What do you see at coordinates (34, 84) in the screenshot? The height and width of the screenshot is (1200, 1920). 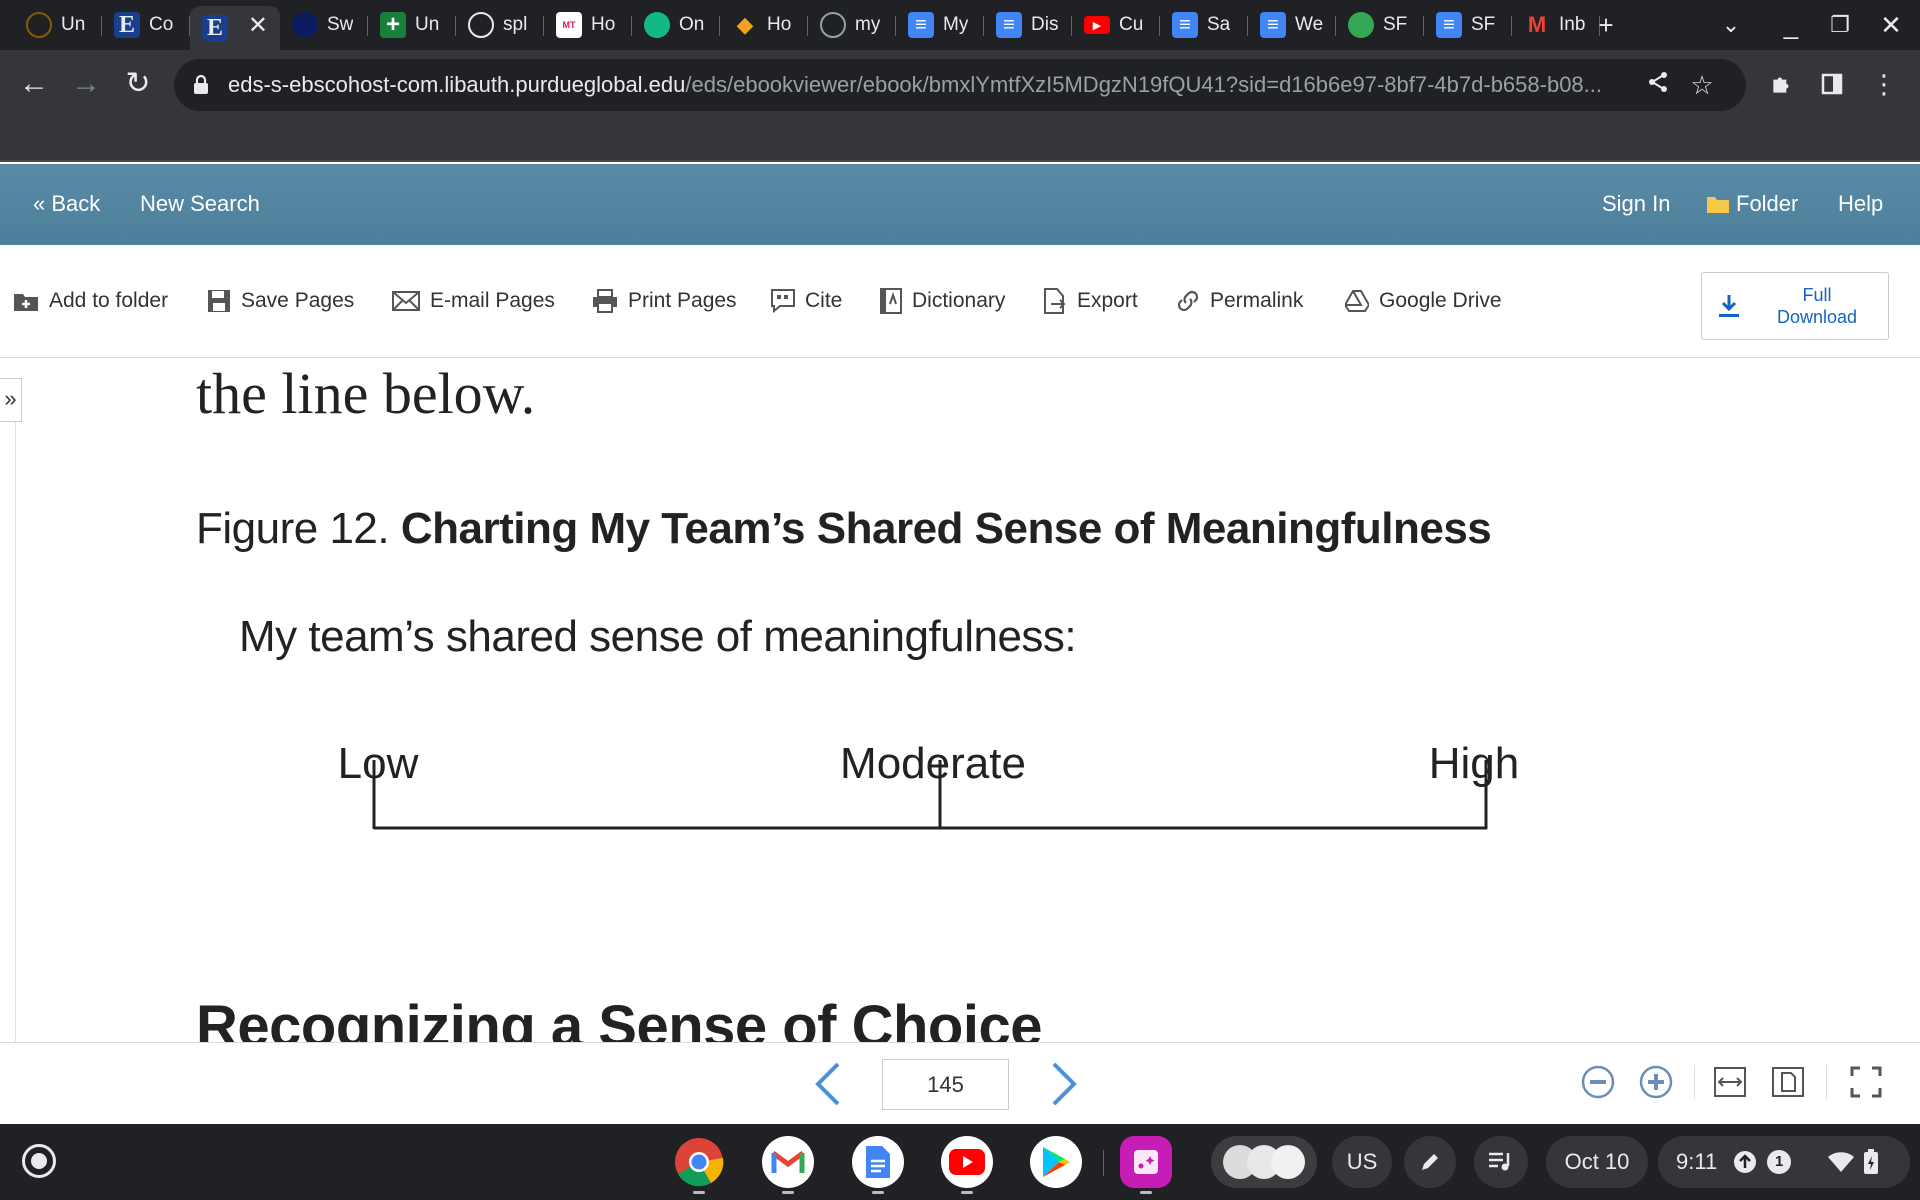 I see `back-arrow-icon: ←` at bounding box center [34, 84].